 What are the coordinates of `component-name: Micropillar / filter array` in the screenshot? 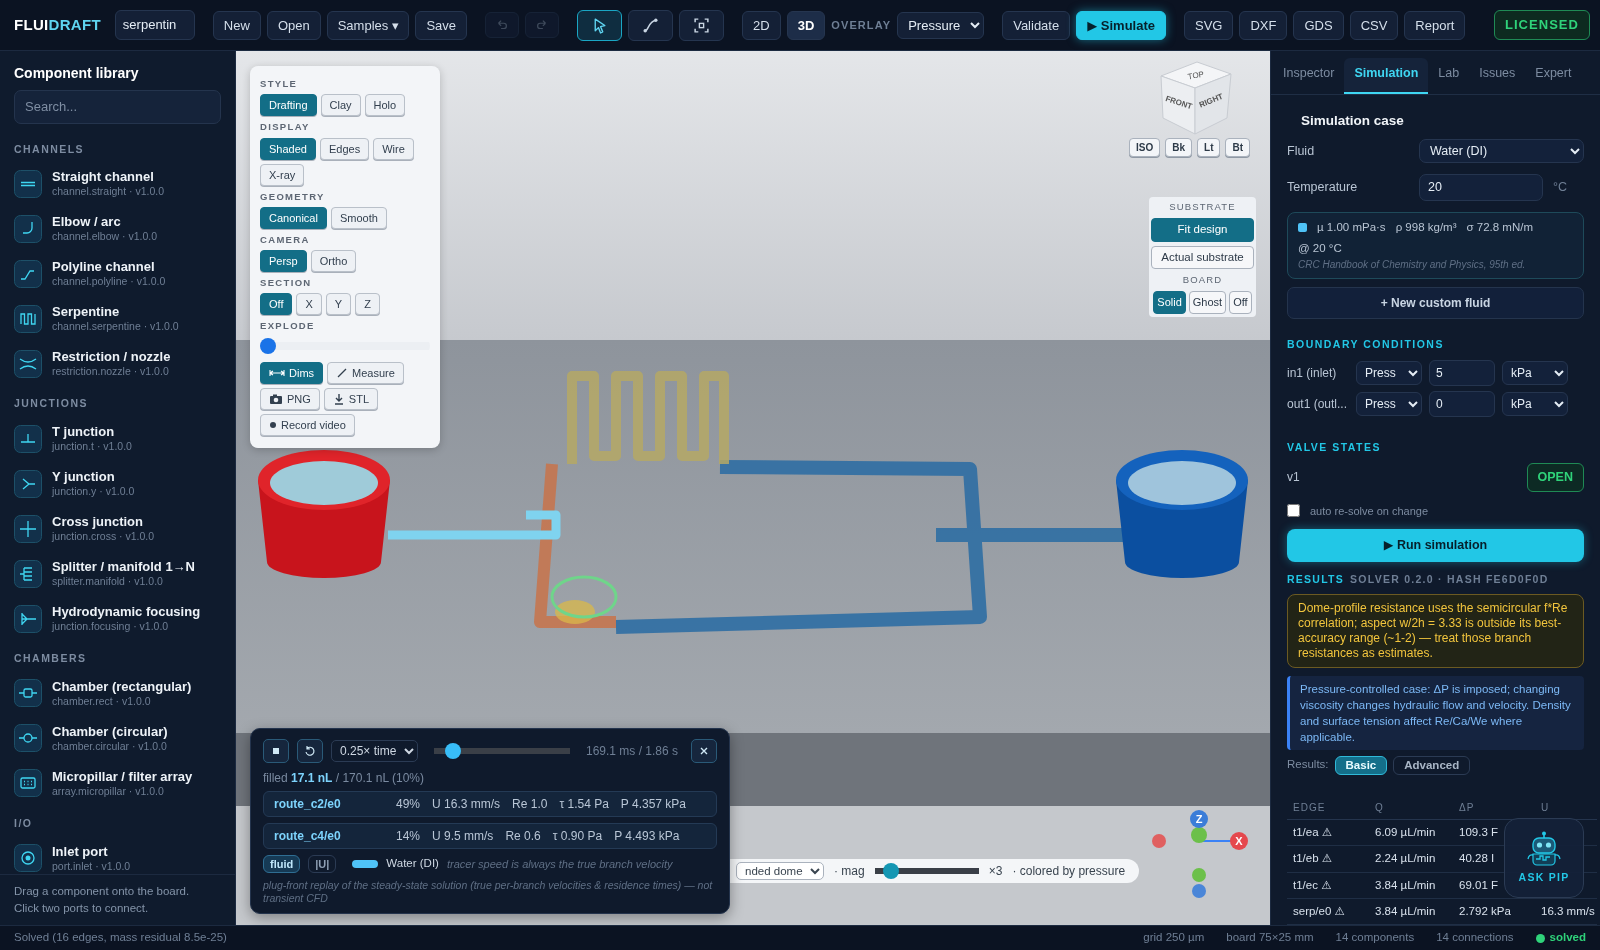 It's located at (122, 776).